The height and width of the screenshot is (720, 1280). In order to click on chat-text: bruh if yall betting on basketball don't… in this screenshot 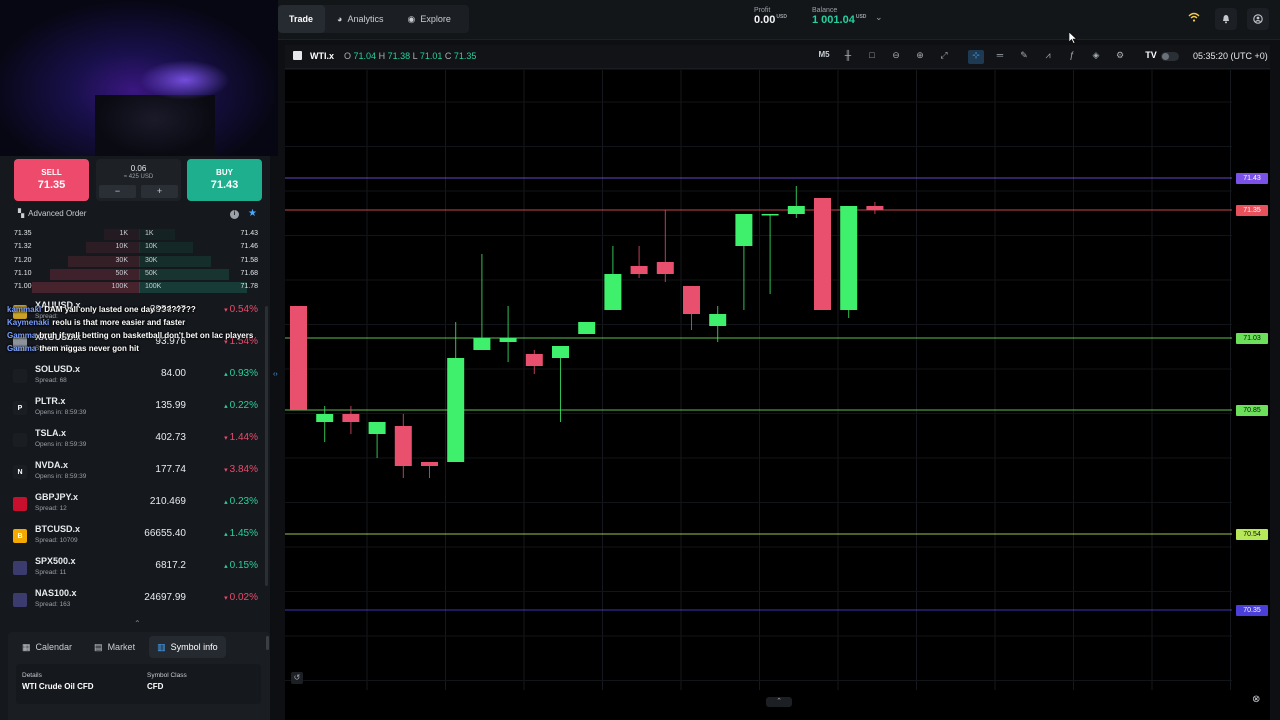, I will do `click(146, 335)`.